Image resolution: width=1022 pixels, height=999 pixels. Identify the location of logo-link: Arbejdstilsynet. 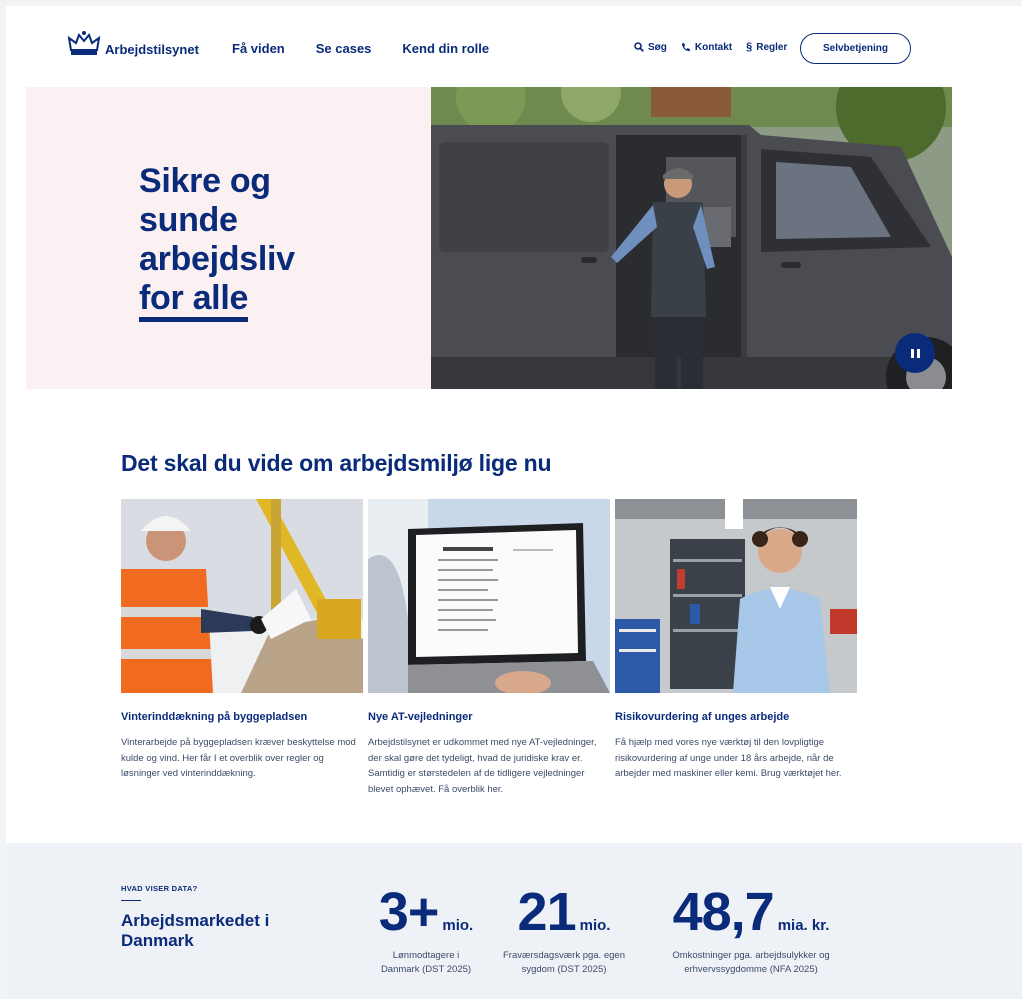
(133, 44).